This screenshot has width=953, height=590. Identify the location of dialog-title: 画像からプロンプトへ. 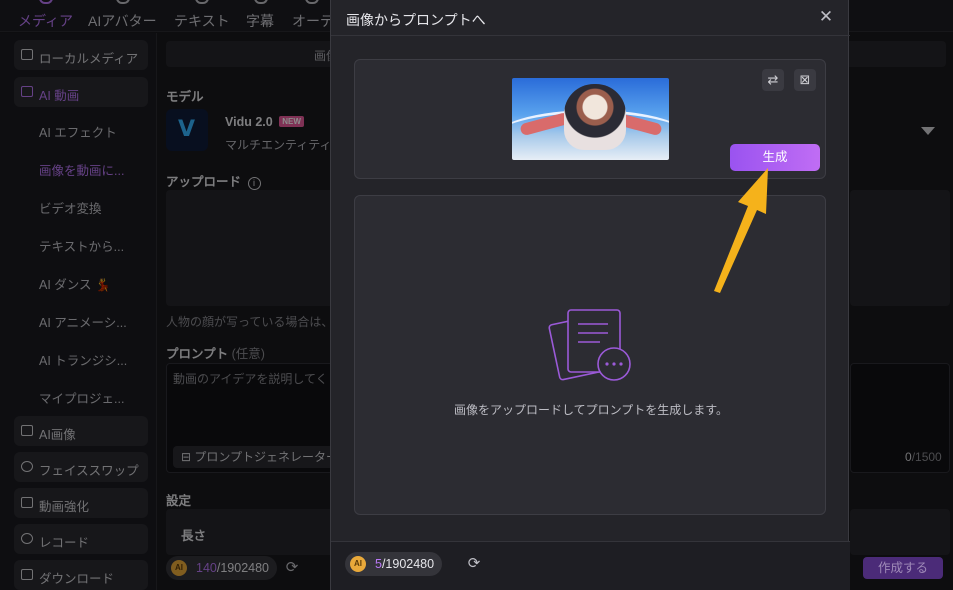
(416, 20).